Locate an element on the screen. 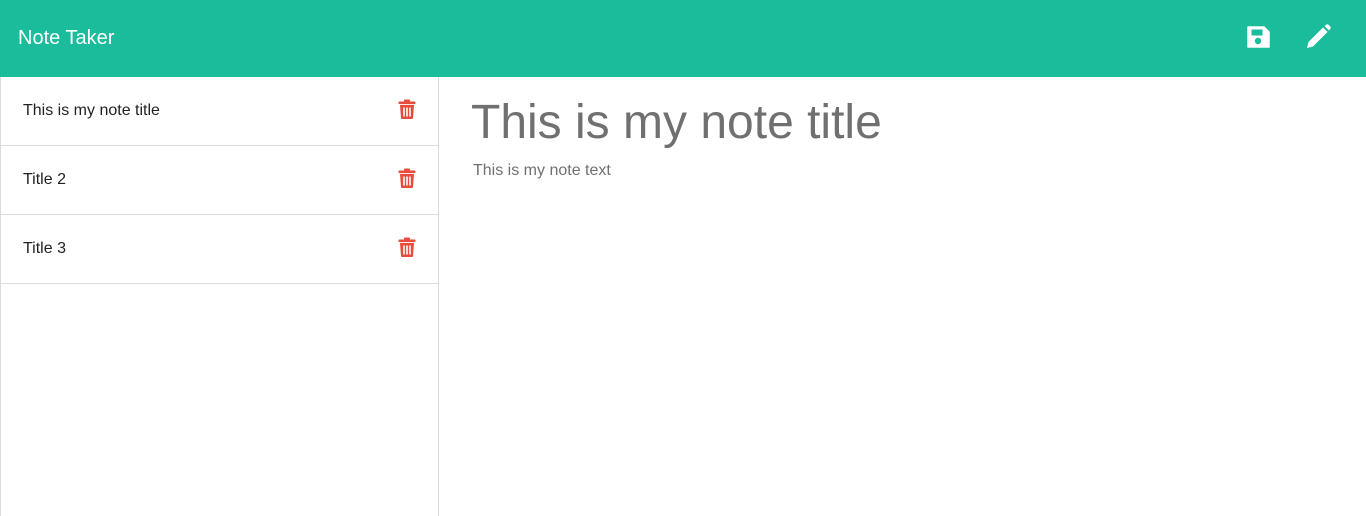 This screenshot has height=516, width=1366. note-list: This is my note title Title 2 Title 3 is located at coordinates (219, 180).